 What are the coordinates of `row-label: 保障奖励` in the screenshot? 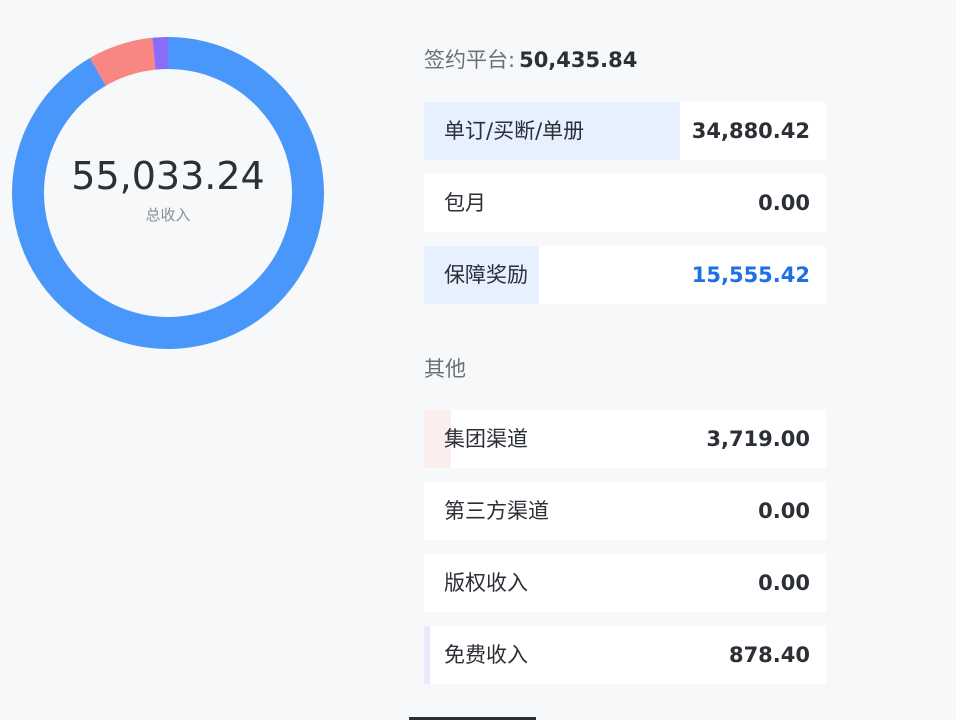 It's located at (486, 275).